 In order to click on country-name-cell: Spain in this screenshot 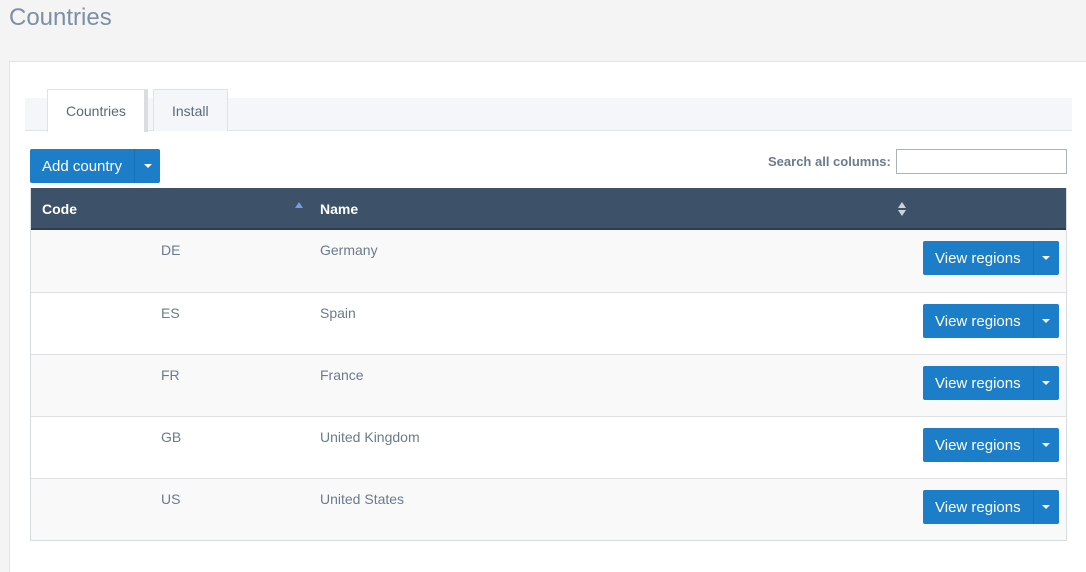, I will do `click(338, 313)`.